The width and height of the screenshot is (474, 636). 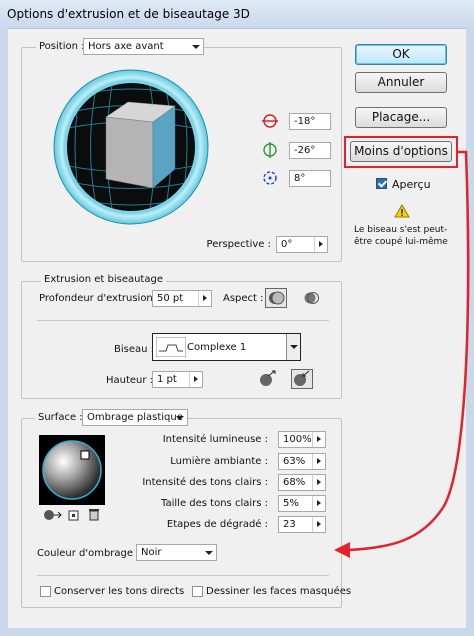 I want to click on surface-row-label: Intensité lumineuse :, so click(x=215, y=439).